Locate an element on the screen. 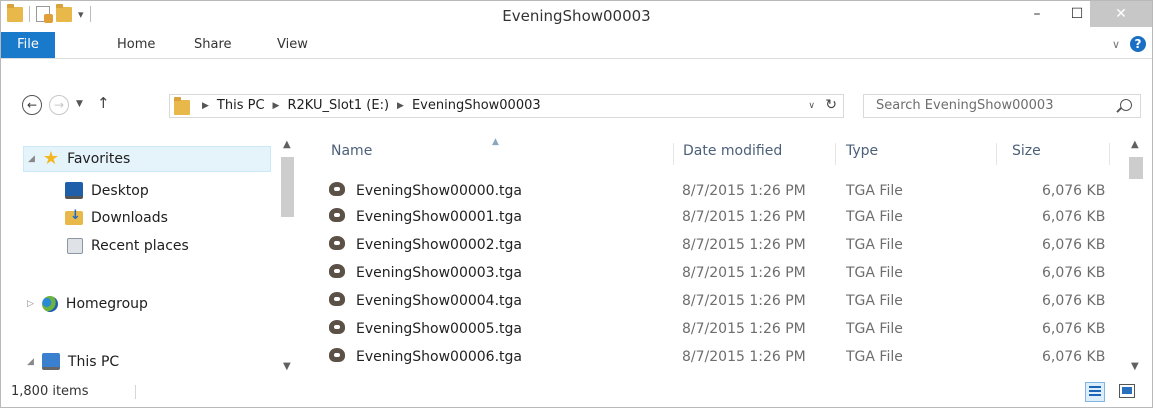  sort-ascending-icon: ▲ is located at coordinates (495, 142).